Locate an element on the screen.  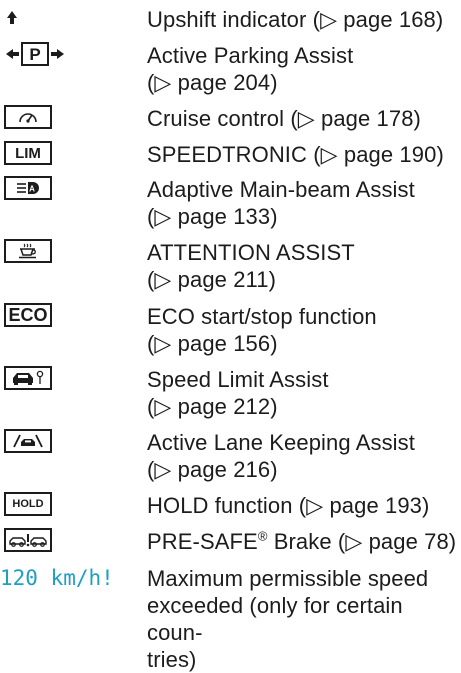
entry-text: Active Lane Keeping Assist (▷ page 216) is located at coordinates (302, 456).